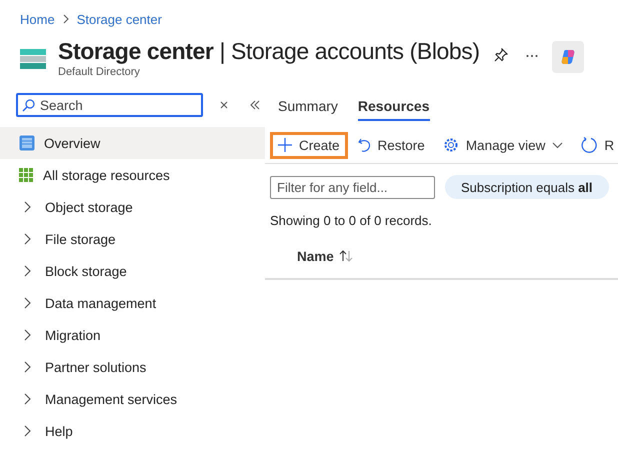  What do you see at coordinates (28, 105) in the screenshot?
I see `search-icon` at bounding box center [28, 105].